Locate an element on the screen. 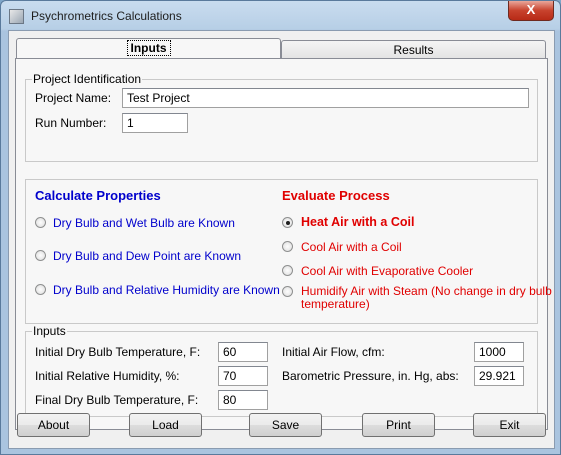  about-button: About is located at coordinates (53, 425).